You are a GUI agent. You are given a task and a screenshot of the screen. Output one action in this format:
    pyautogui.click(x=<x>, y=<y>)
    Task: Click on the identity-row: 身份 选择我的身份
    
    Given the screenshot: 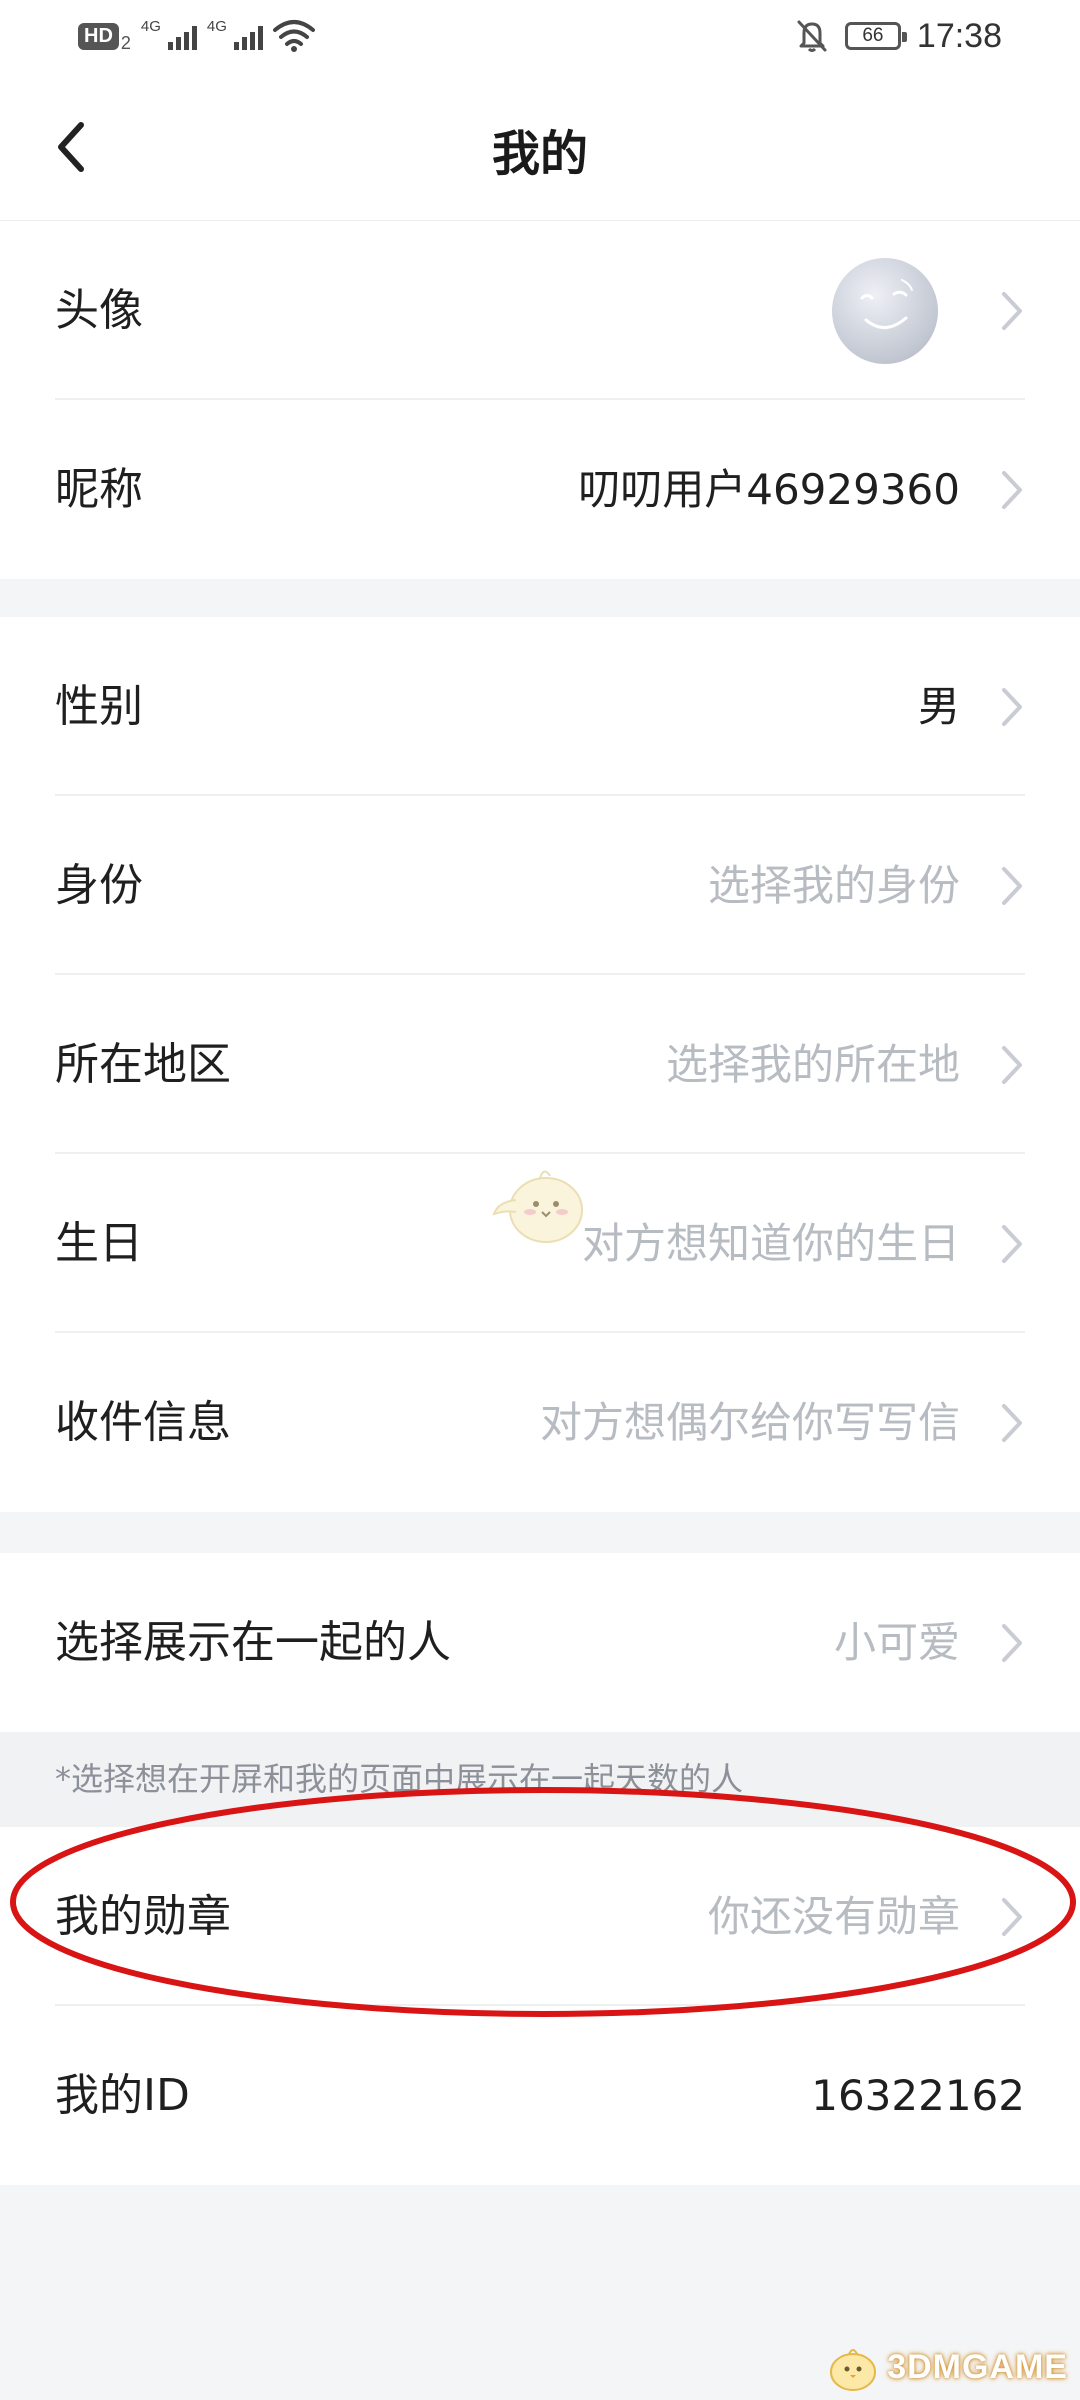 What is the action you would take?
    pyautogui.click(x=540, y=885)
    